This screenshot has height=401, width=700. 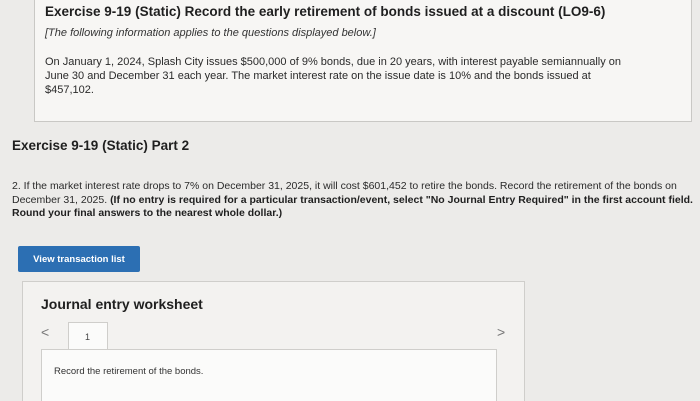 I want to click on worksheet-instruction: Record the retirement of the bonds., so click(x=129, y=371).